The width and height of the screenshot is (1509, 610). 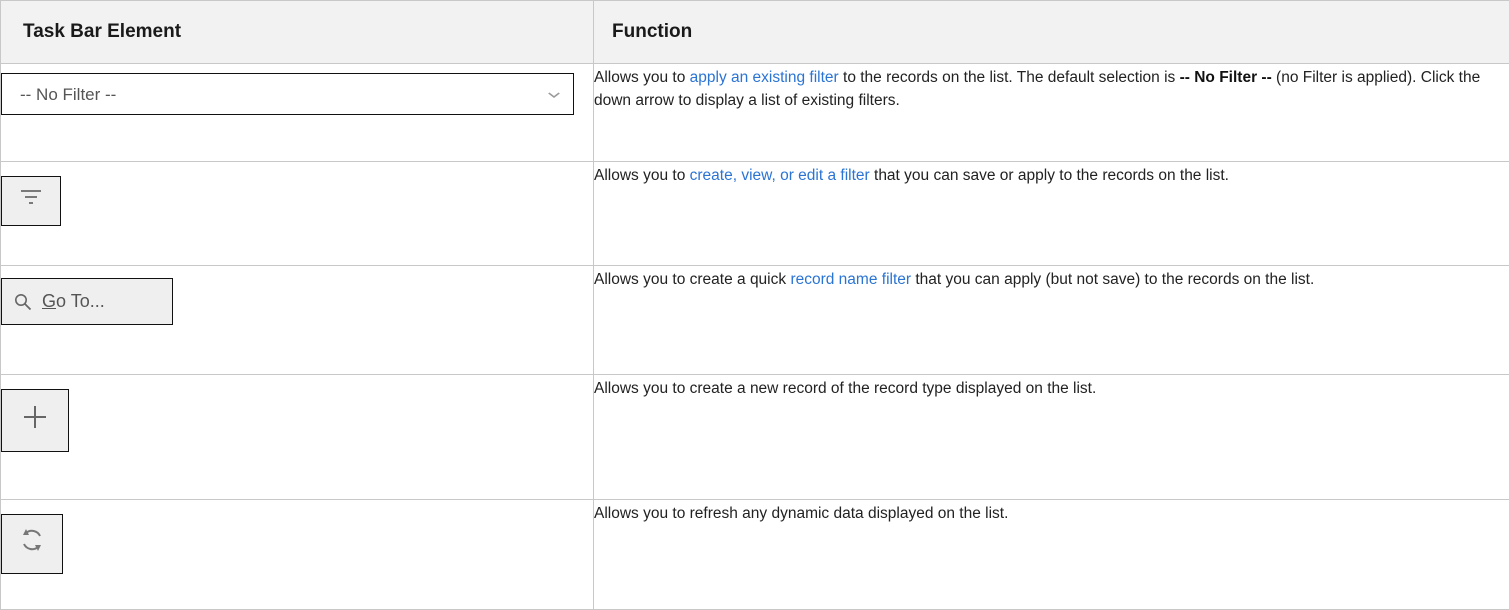 What do you see at coordinates (297, 32) in the screenshot?
I see `header-task-bar-element: Task Bar Element` at bounding box center [297, 32].